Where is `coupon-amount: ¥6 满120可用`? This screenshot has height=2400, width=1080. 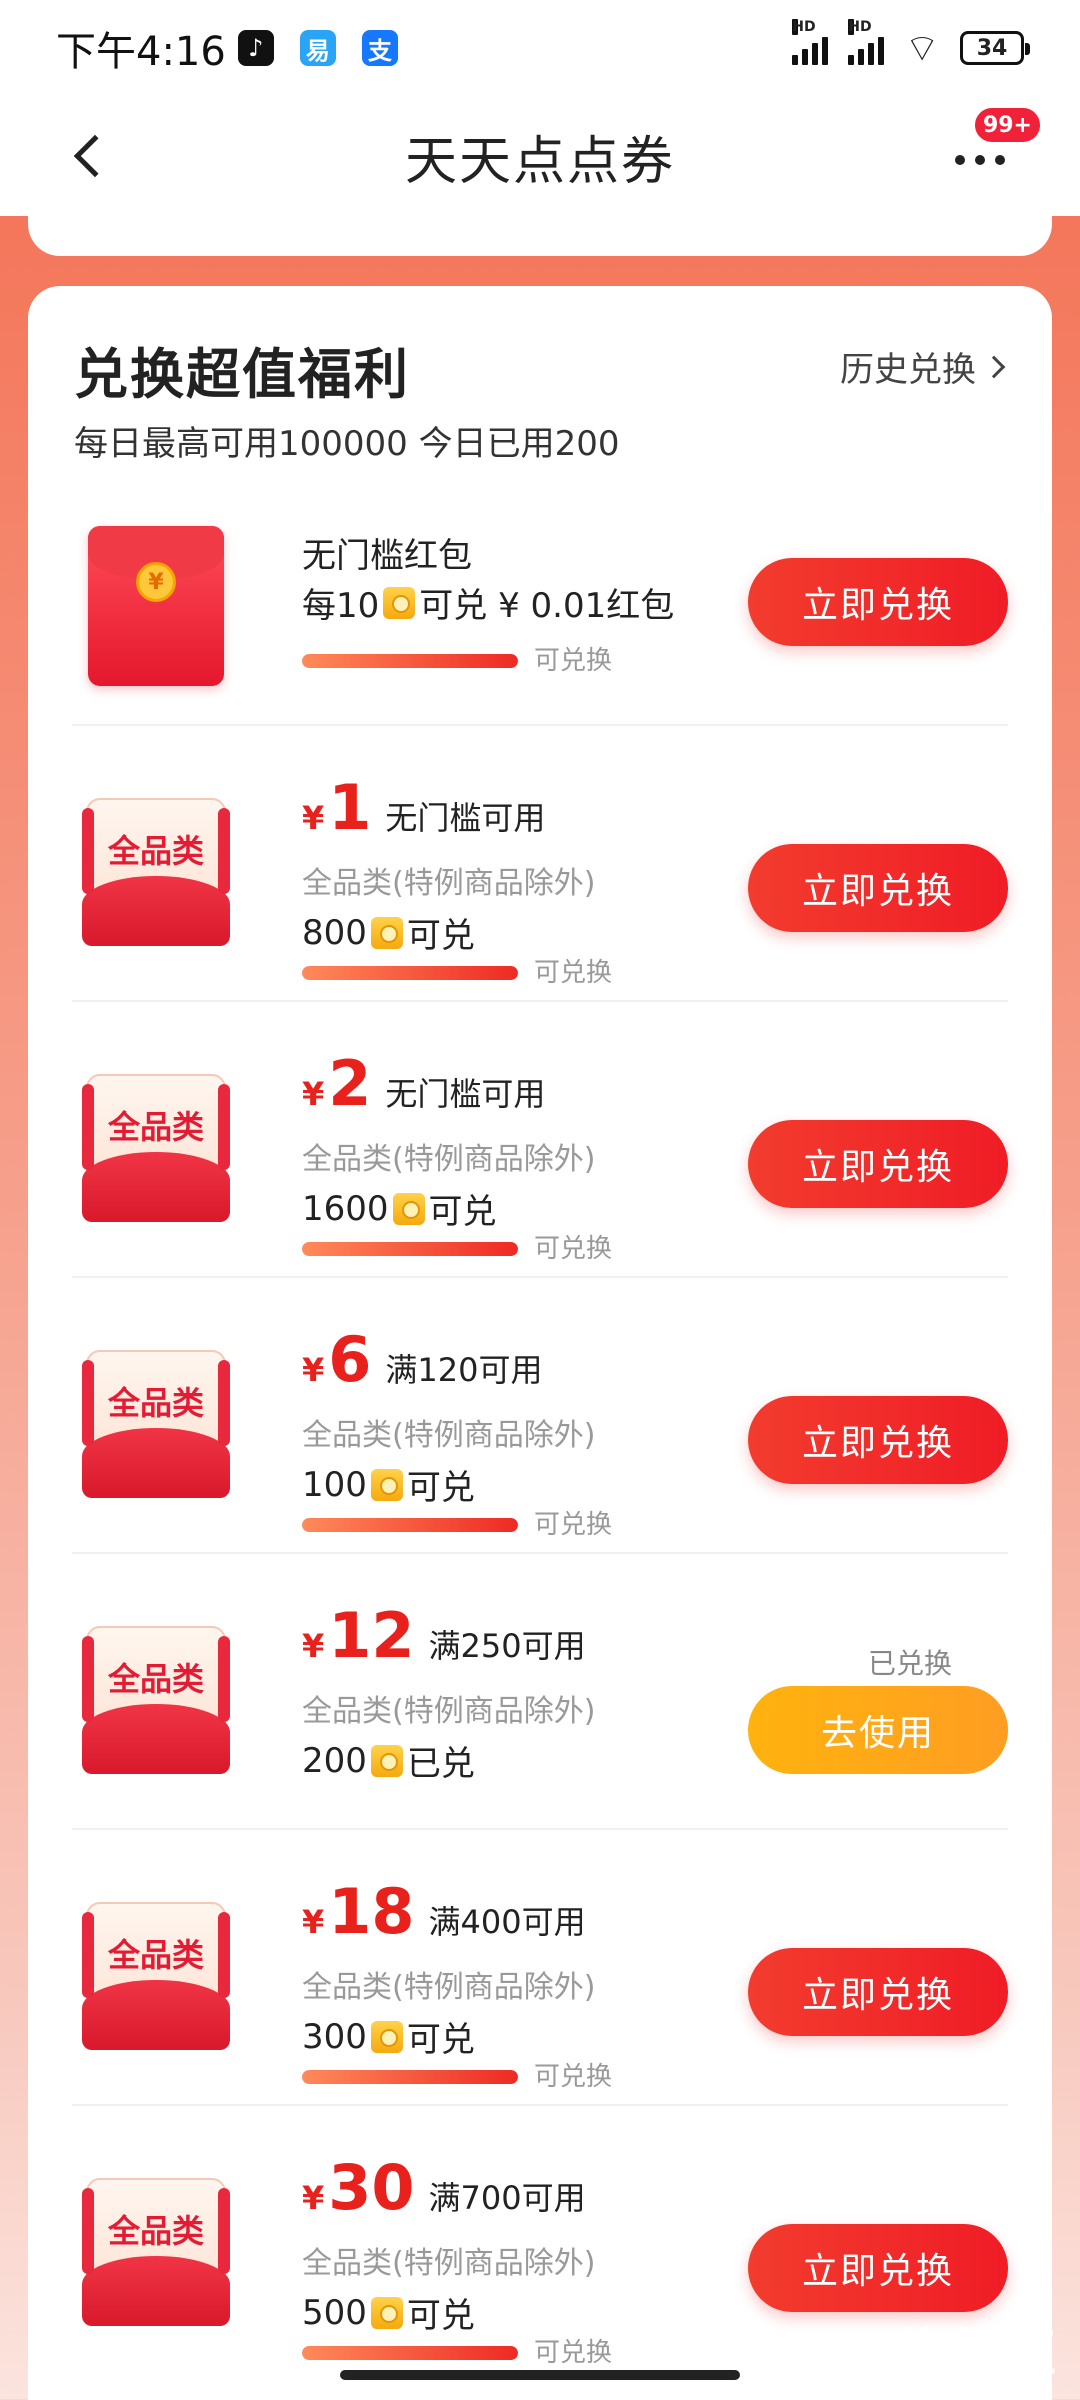
coupon-amount: ¥6 满120可用 is located at coordinates (422, 1359).